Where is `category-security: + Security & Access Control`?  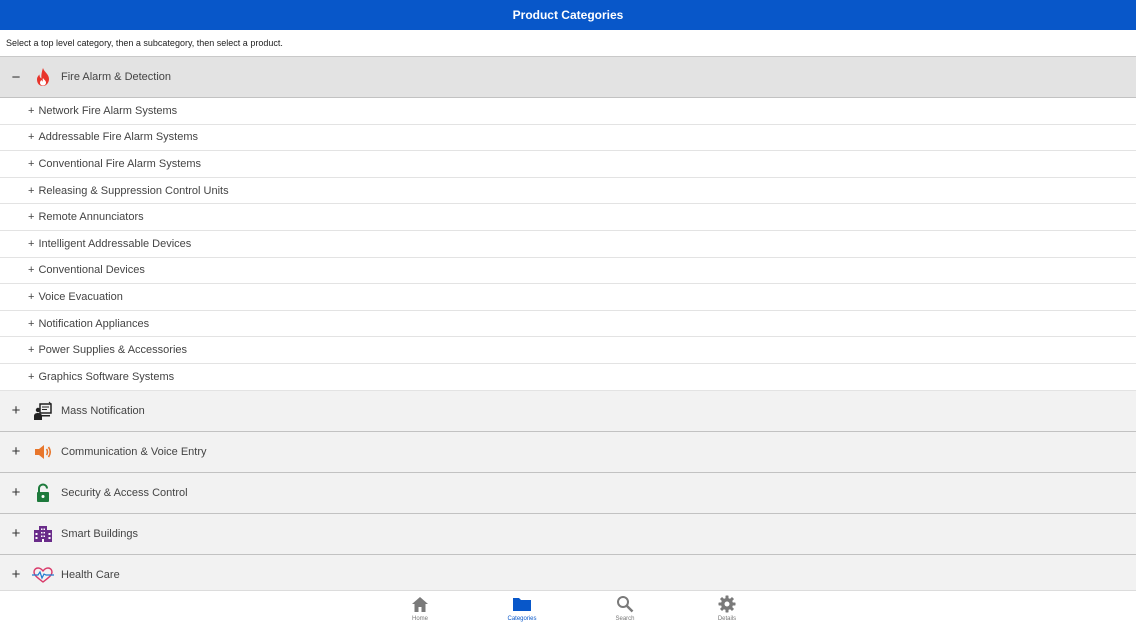
category-security: + Security & Access Control is located at coordinates (568, 493).